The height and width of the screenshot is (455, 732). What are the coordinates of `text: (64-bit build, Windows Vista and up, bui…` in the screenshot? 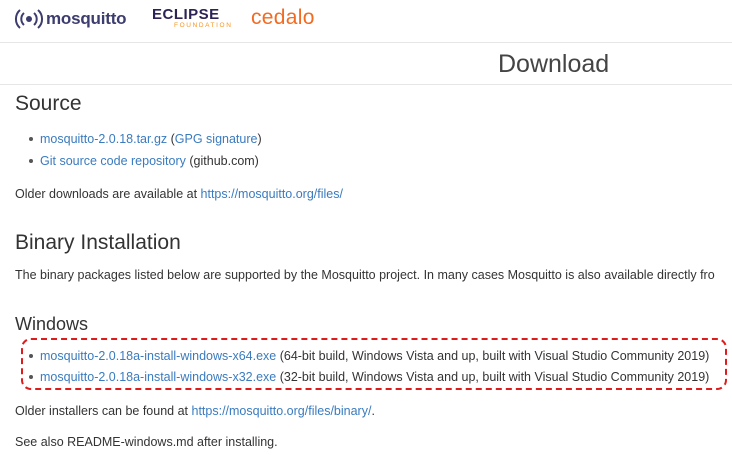 It's located at (493, 356).